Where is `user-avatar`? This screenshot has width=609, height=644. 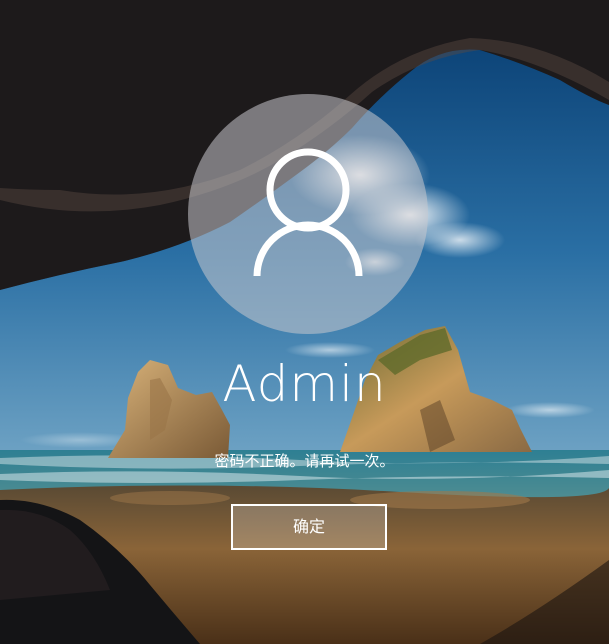
user-avatar is located at coordinates (308, 214).